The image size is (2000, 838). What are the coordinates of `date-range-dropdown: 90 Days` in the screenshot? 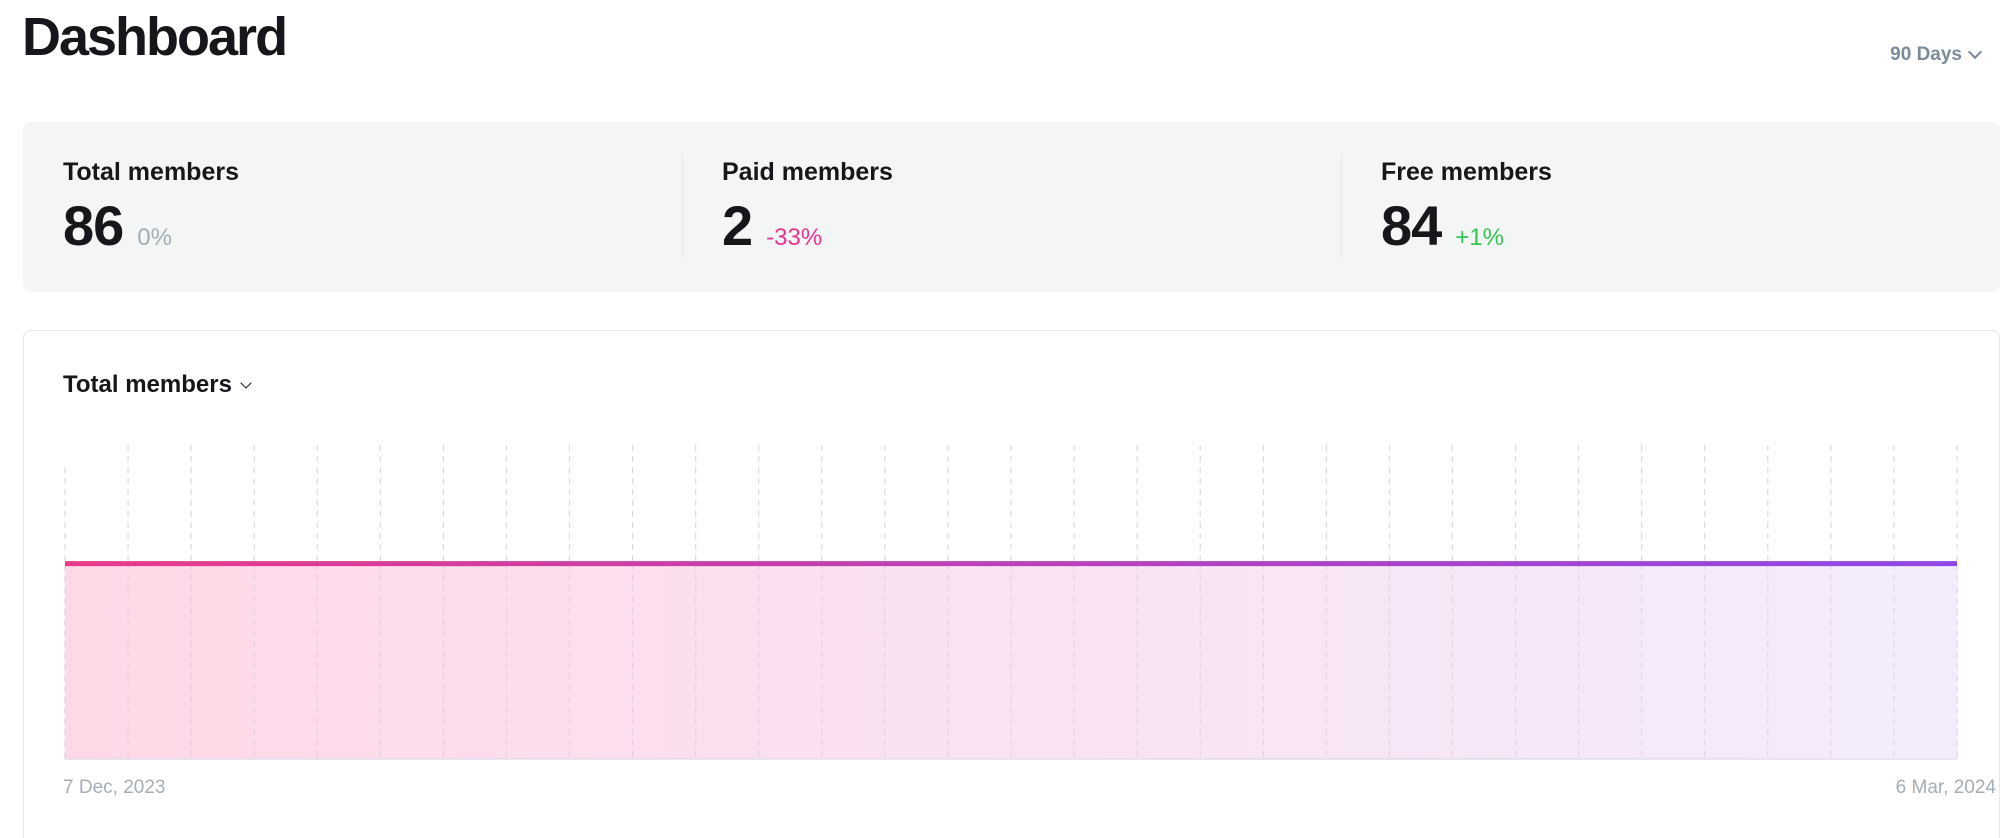 It's located at (1936, 55).